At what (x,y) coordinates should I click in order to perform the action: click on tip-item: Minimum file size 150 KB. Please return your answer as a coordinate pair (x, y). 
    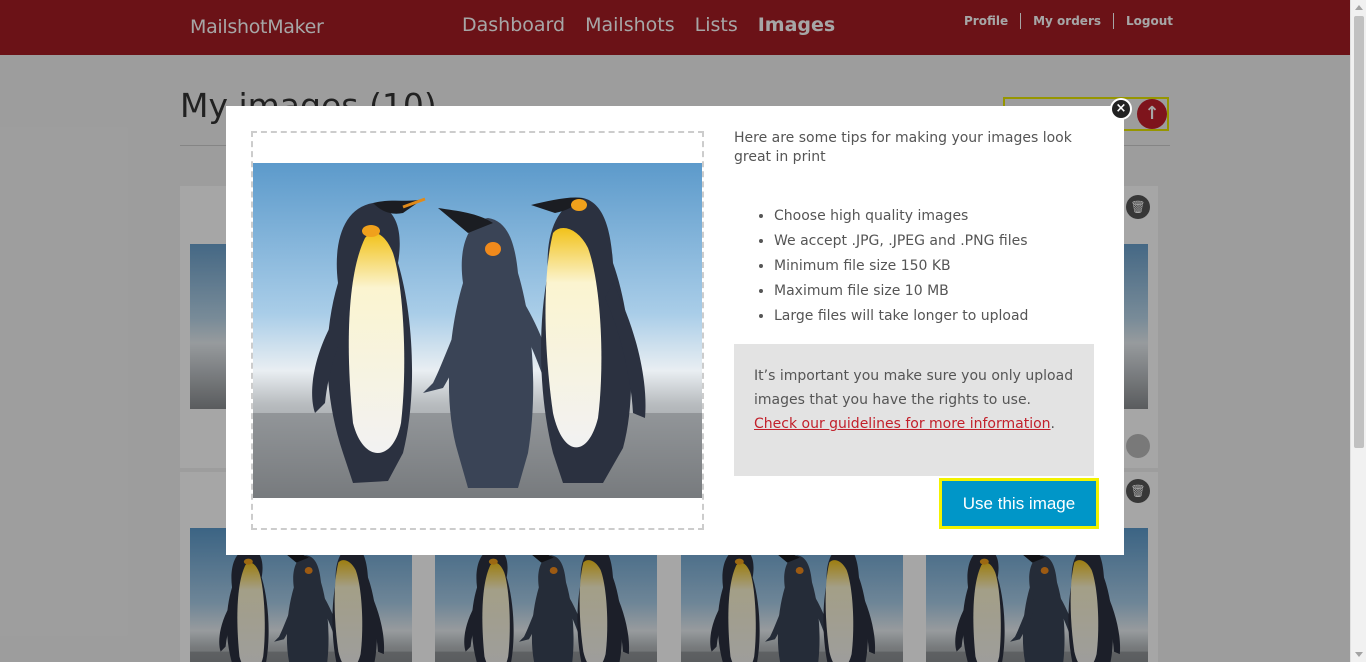
    Looking at the image, I should click on (901, 266).